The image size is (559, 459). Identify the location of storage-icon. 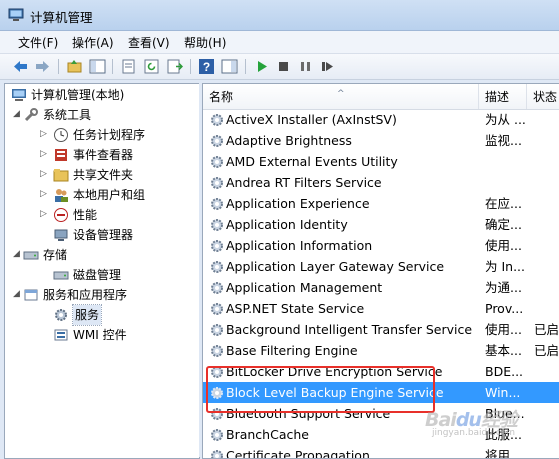
(31, 255).